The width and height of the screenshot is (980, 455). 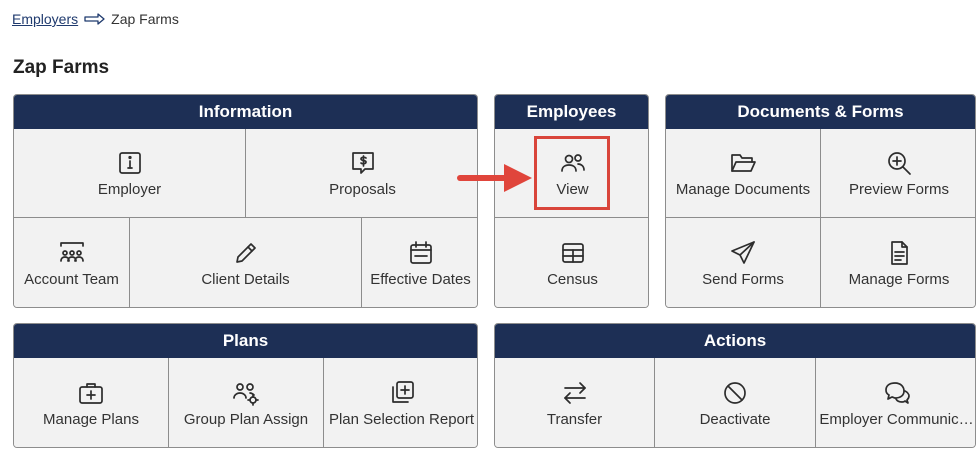 I want to click on manage-documents-tile: Manage Documents, so click(x=743, y=173).